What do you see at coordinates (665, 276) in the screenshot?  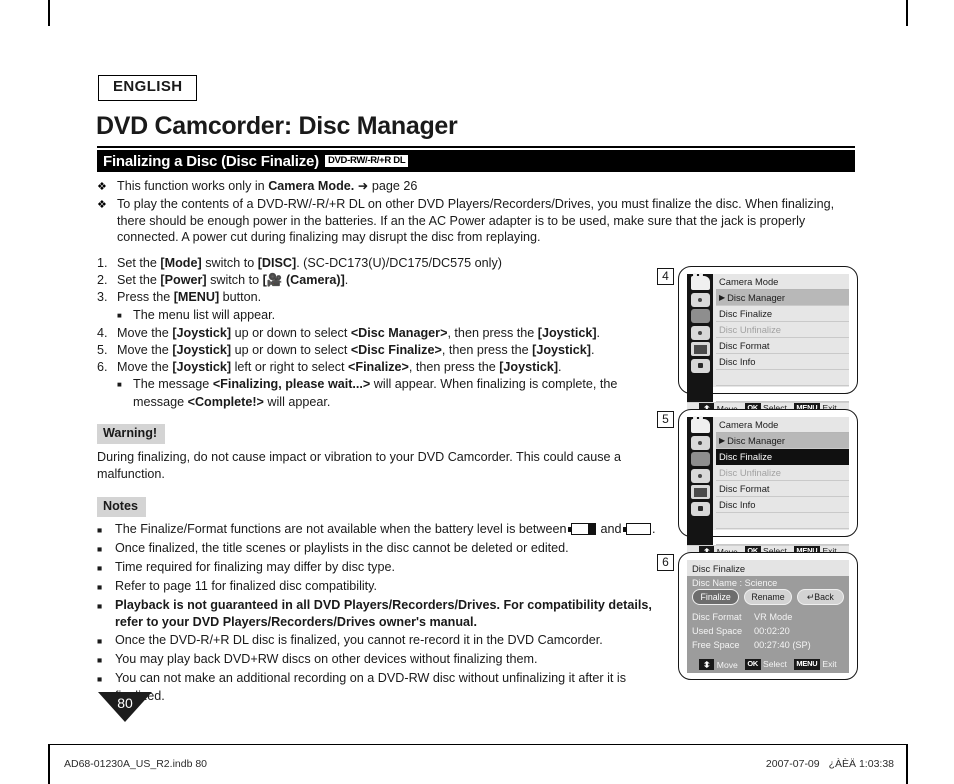 I see `screen-step-number: 4` at bounding box center [665, 276].